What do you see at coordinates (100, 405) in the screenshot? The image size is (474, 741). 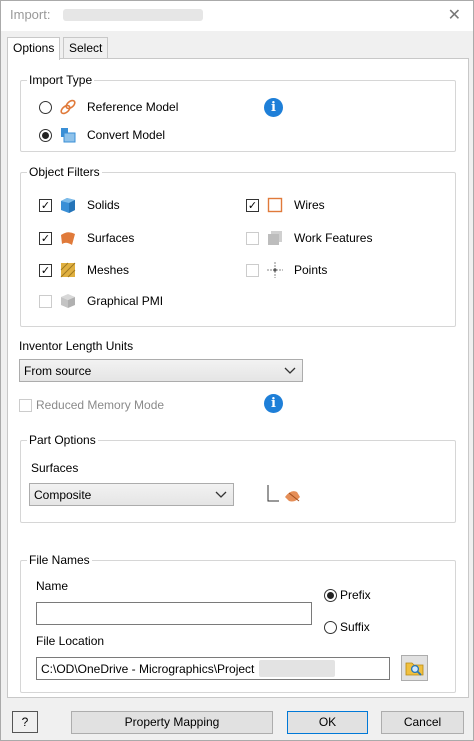 I see `reduced-memory-label: Reduced Memory Mode` at bounding box center [100, 405].